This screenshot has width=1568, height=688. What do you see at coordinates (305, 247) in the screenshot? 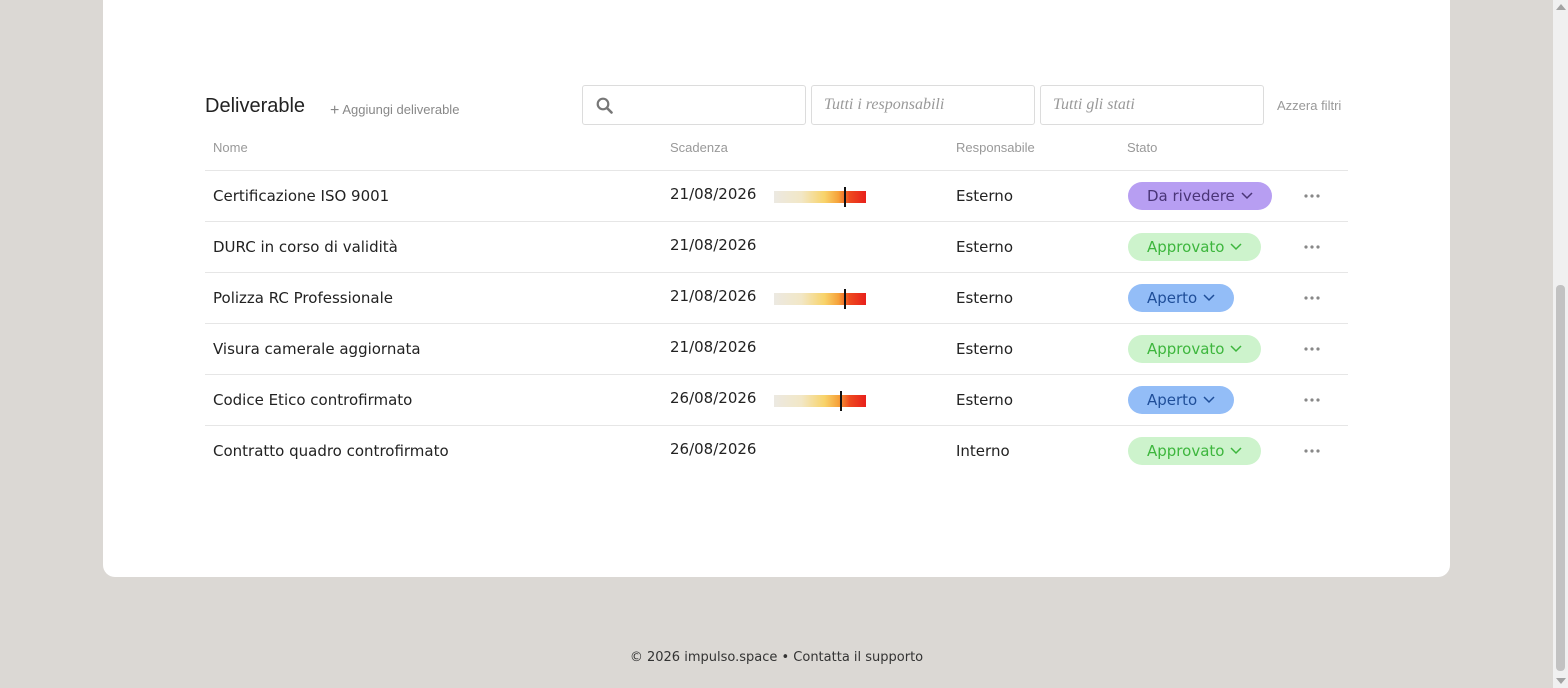
I see `deliverable-name: DURC in corso di validità` at bounding box center [305, 247].